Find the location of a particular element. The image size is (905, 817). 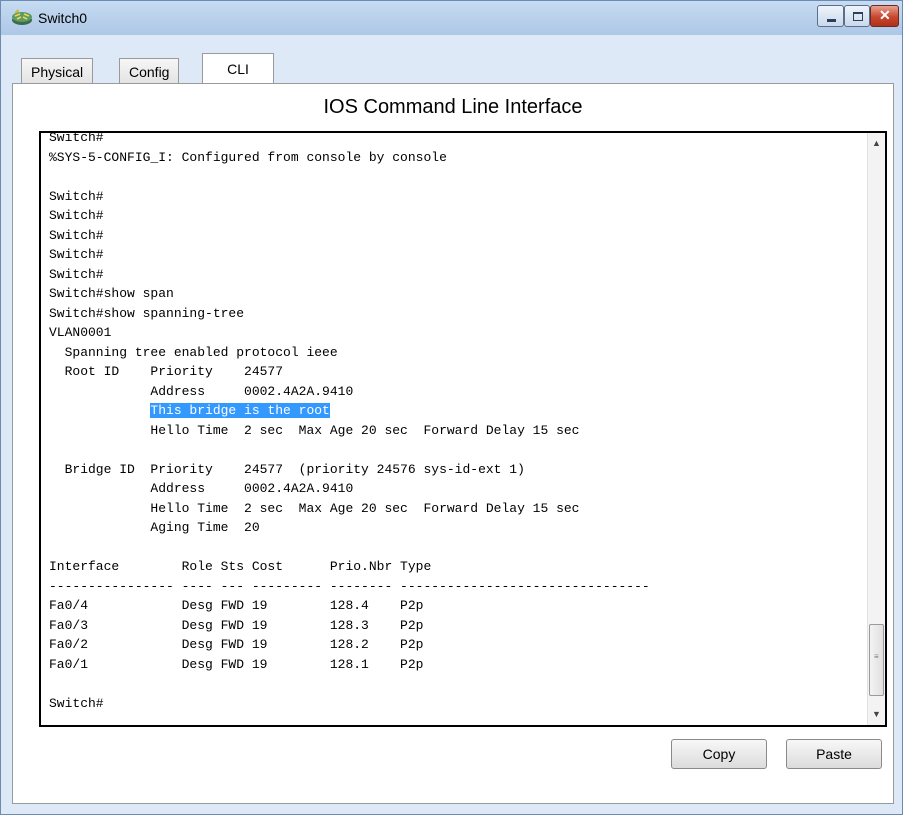

terminal-line: Switch#show spanning-tree is located at coordinates (147, 313).